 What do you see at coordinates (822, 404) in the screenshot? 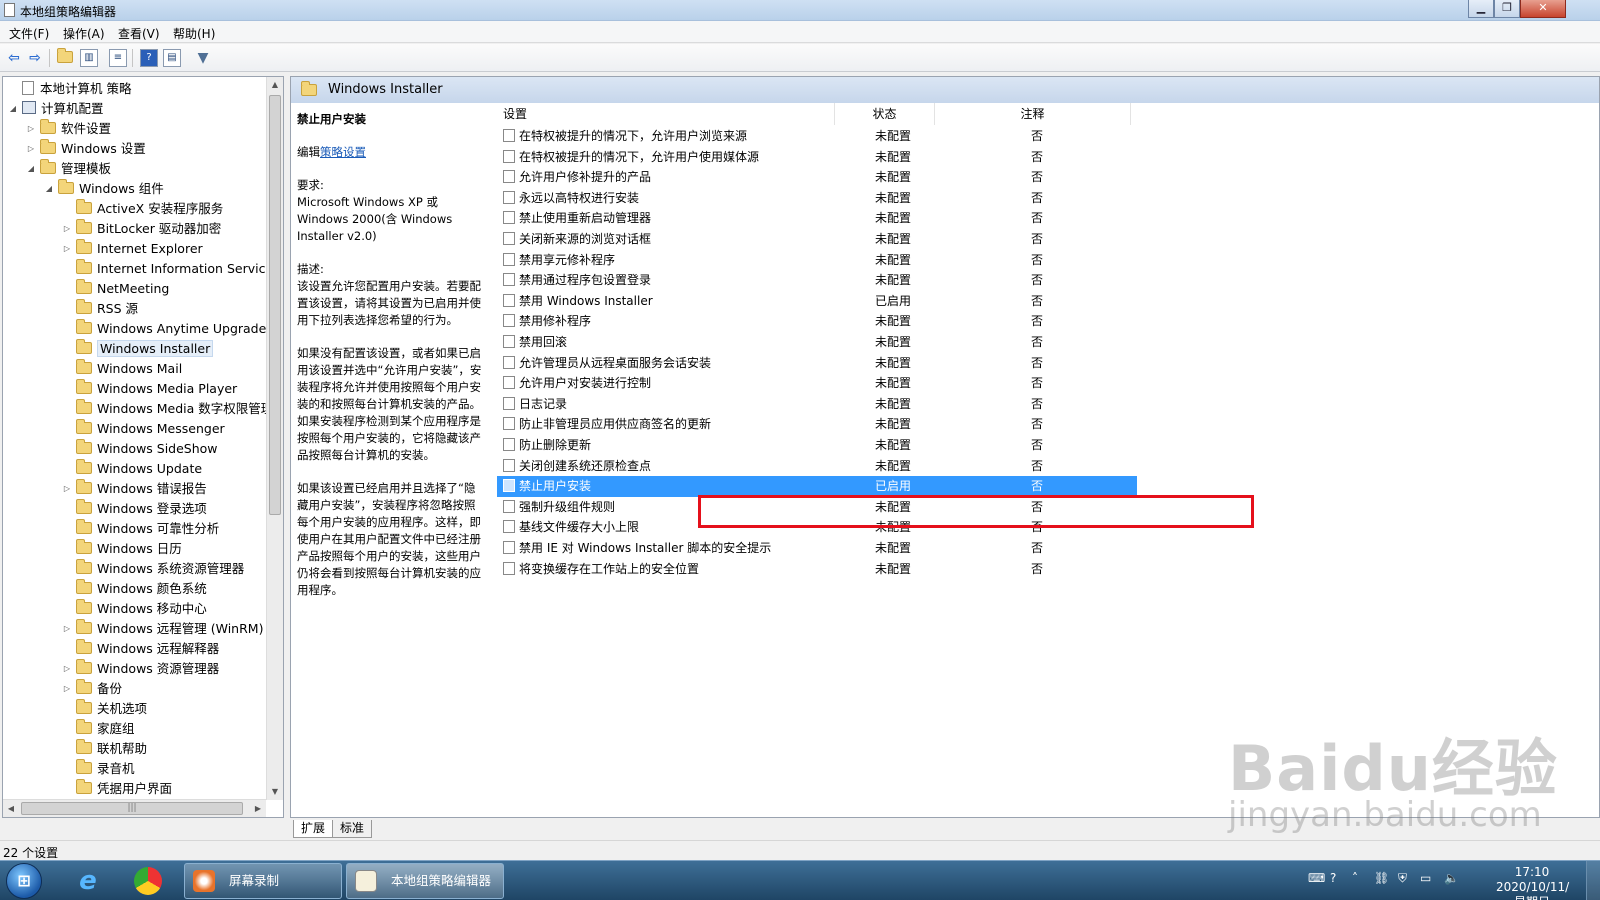
I see `table-row: 日志记录 未配置 否` at bounding box center [822, 404].